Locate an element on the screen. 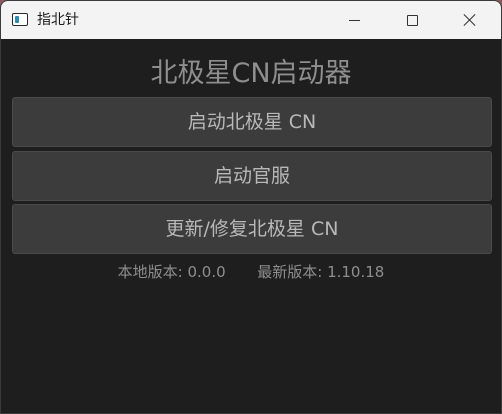  close-icon is located at coordinates (470, 20).